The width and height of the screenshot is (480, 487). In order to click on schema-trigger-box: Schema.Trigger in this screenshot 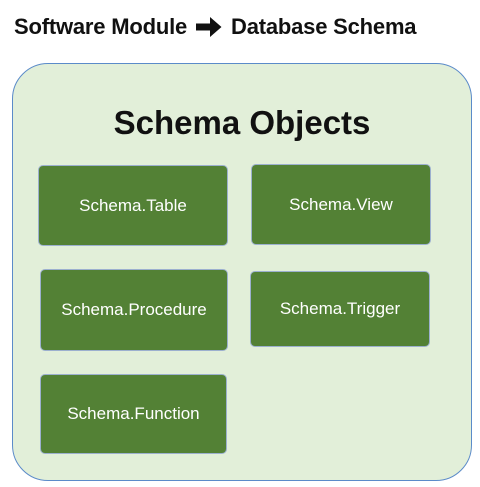, I will do `click(340, 309)`.